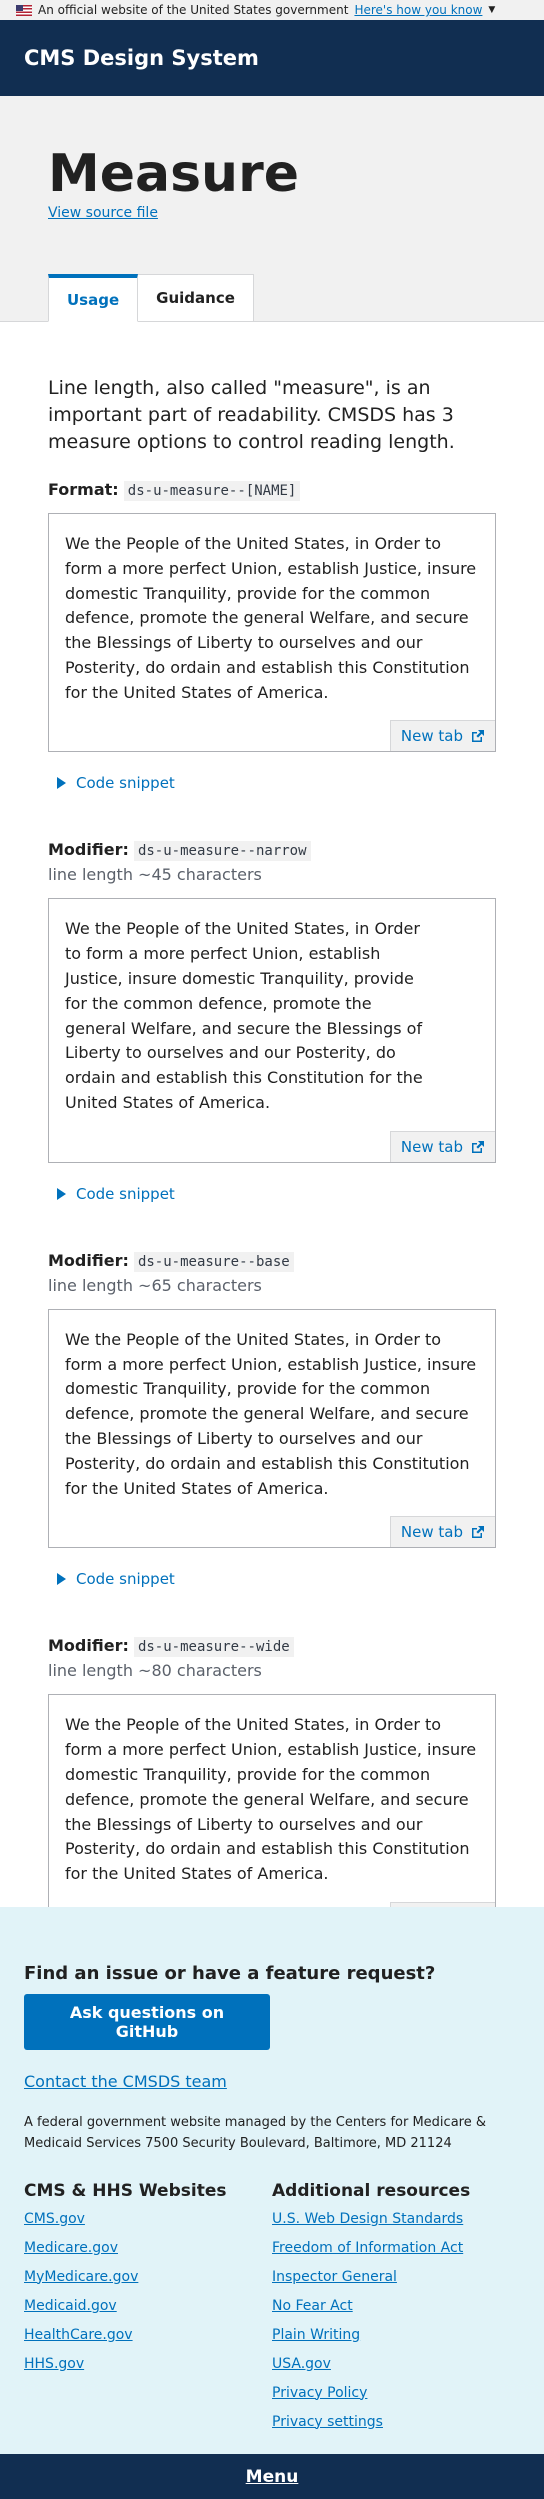  I want to click on modifier-note: line length ~65 characters, so click(155, 1285).